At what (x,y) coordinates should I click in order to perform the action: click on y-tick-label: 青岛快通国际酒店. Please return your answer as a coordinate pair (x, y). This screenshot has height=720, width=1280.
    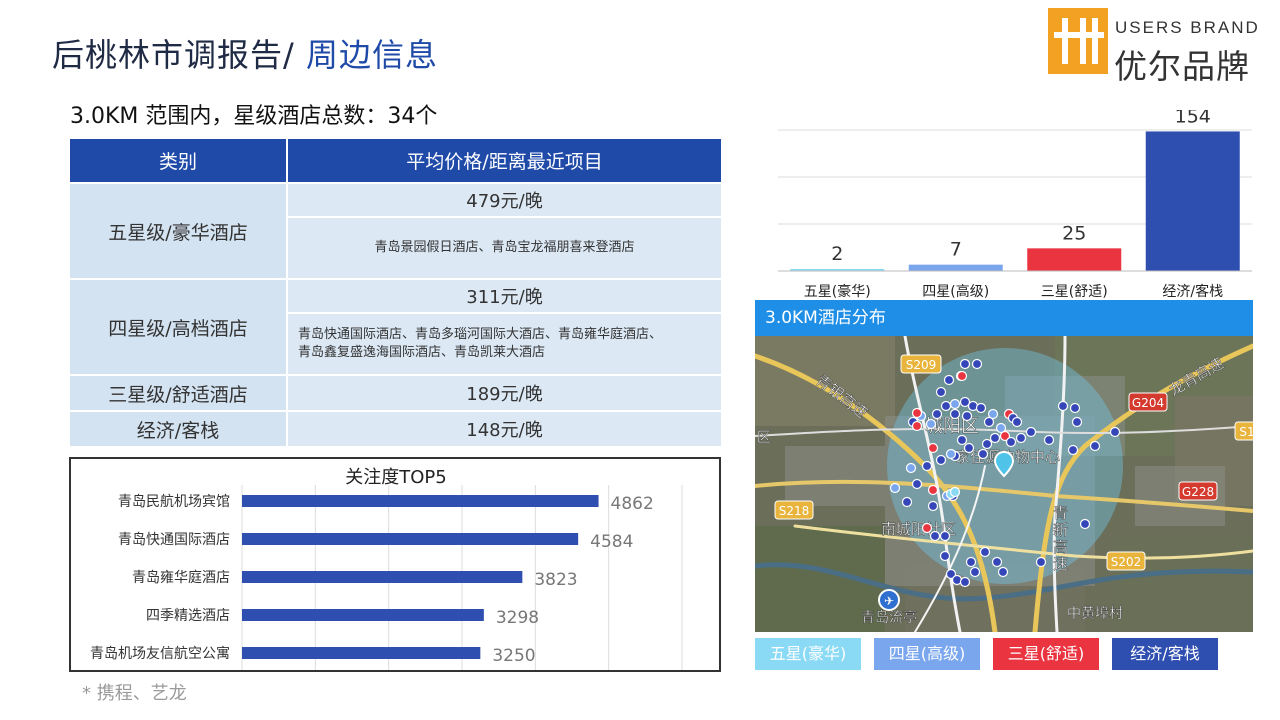
    Looking at the image, I should click on (174, 540).